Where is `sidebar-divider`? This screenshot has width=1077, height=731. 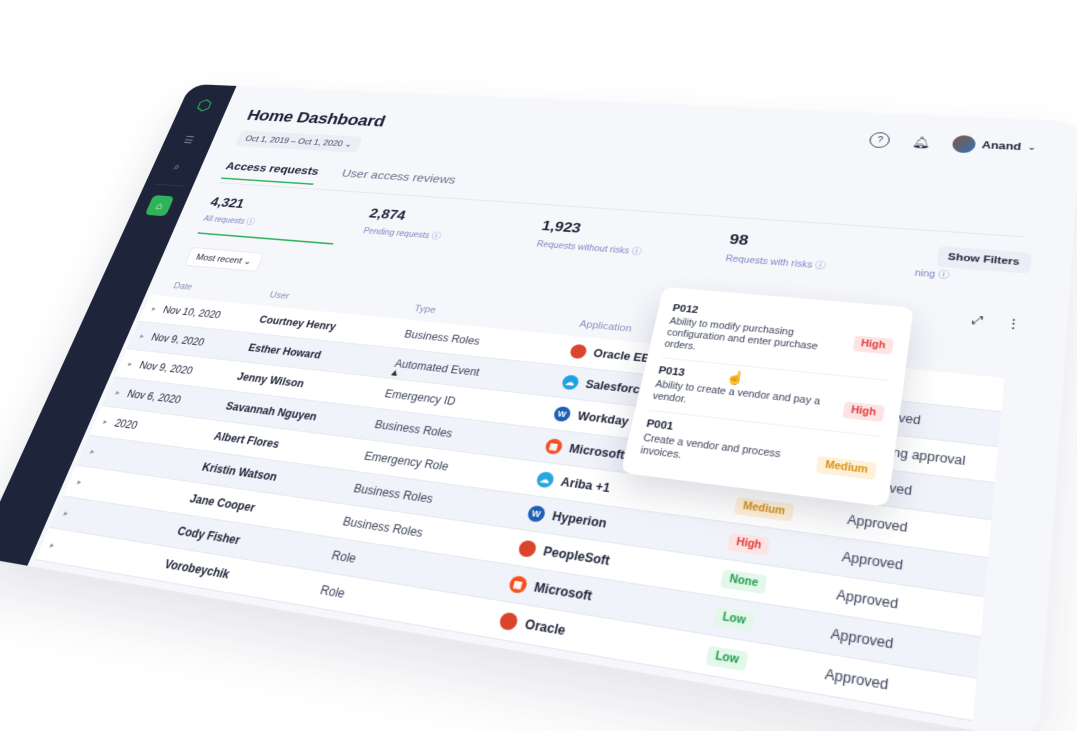
sidebar-divider is located at coordinates (168, 185).